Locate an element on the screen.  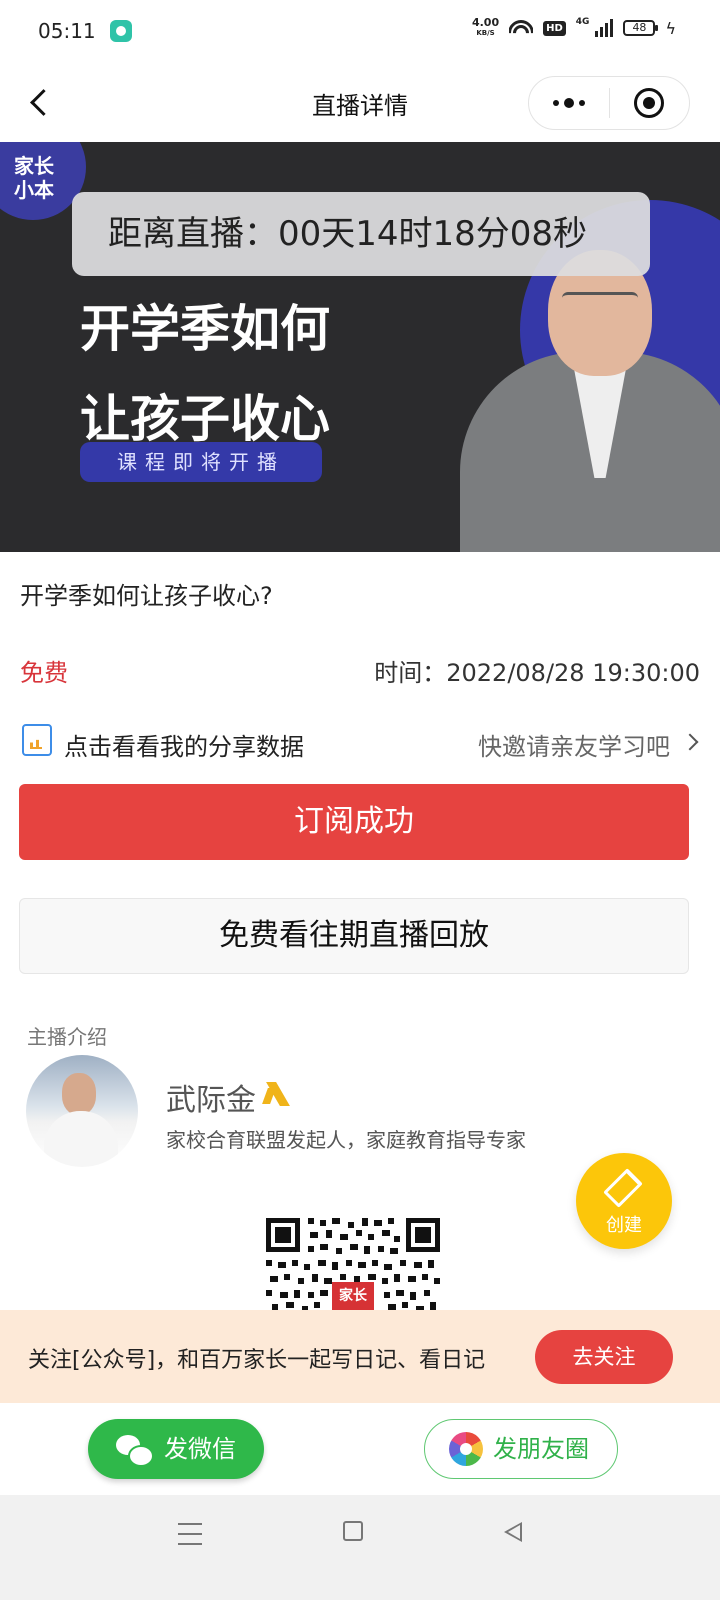
message-app-icon is located at coordinates (120, 31).